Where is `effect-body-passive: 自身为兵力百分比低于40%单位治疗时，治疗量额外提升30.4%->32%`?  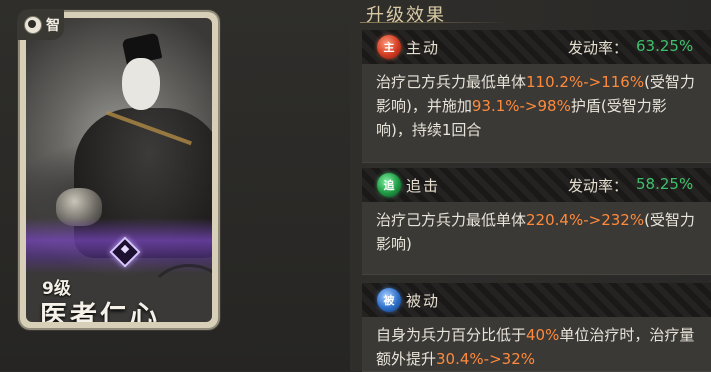 effect-body-passive: 自身为兵力百分比低于40%单位治疗时，治疗量额外提升30.4%->32% is located at coordinates (536, 344).